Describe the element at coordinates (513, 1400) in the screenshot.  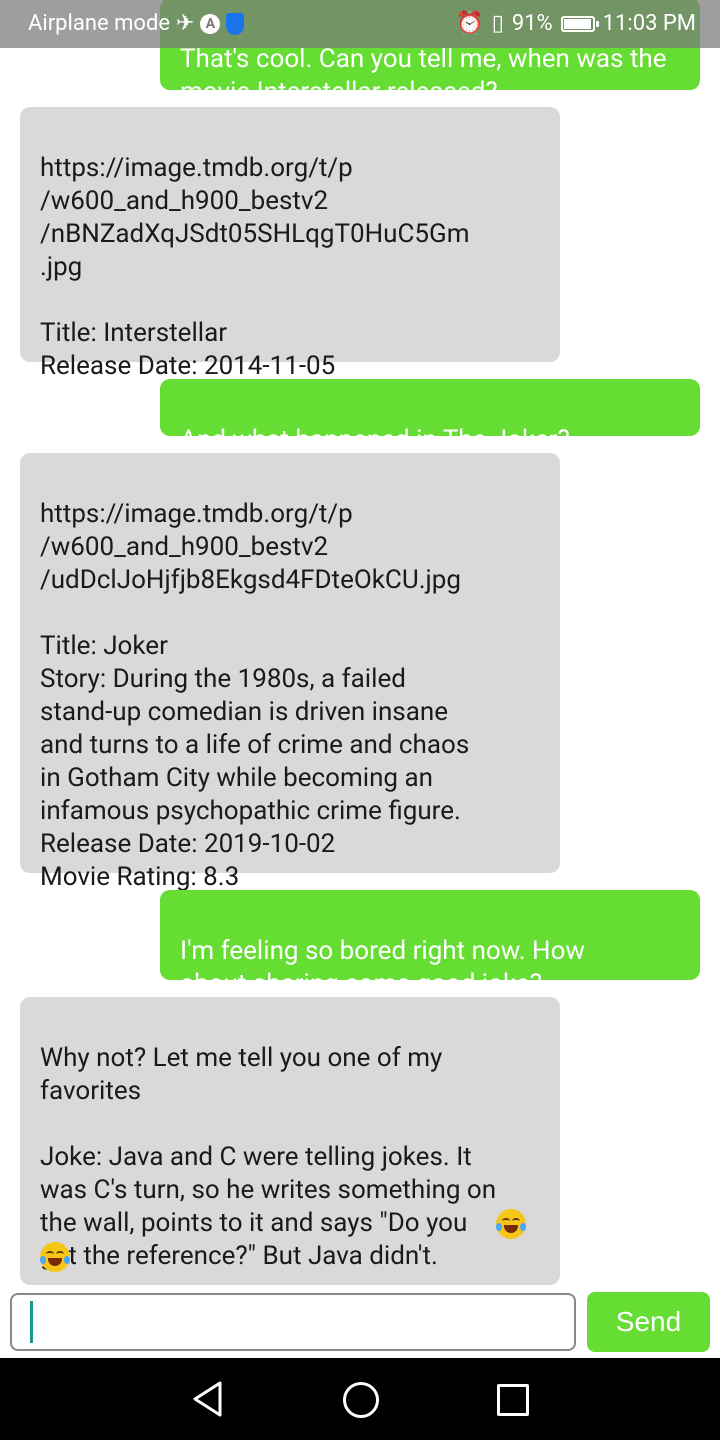
I see `recent-apps-icon` at that location.